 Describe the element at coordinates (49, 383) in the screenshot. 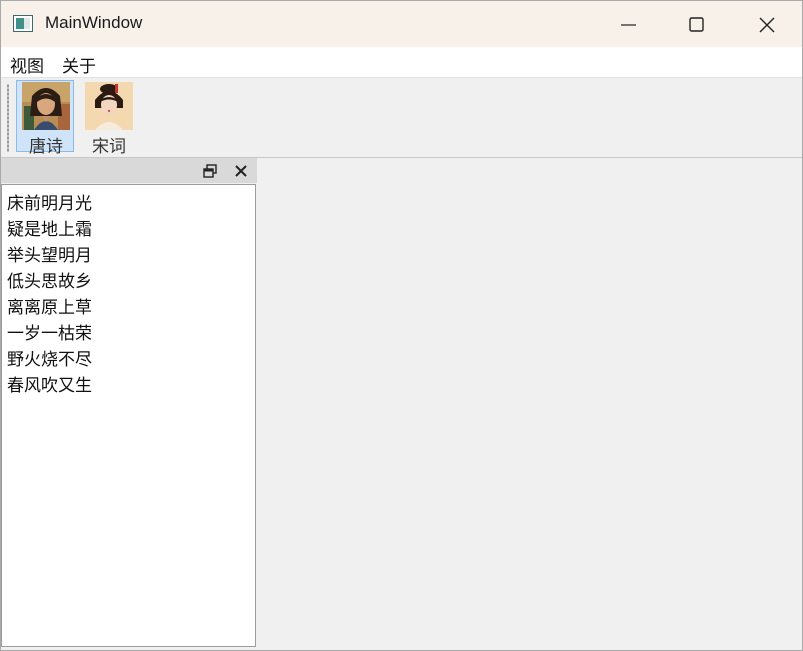

I see `list-item: 春风吹又生` at that location.